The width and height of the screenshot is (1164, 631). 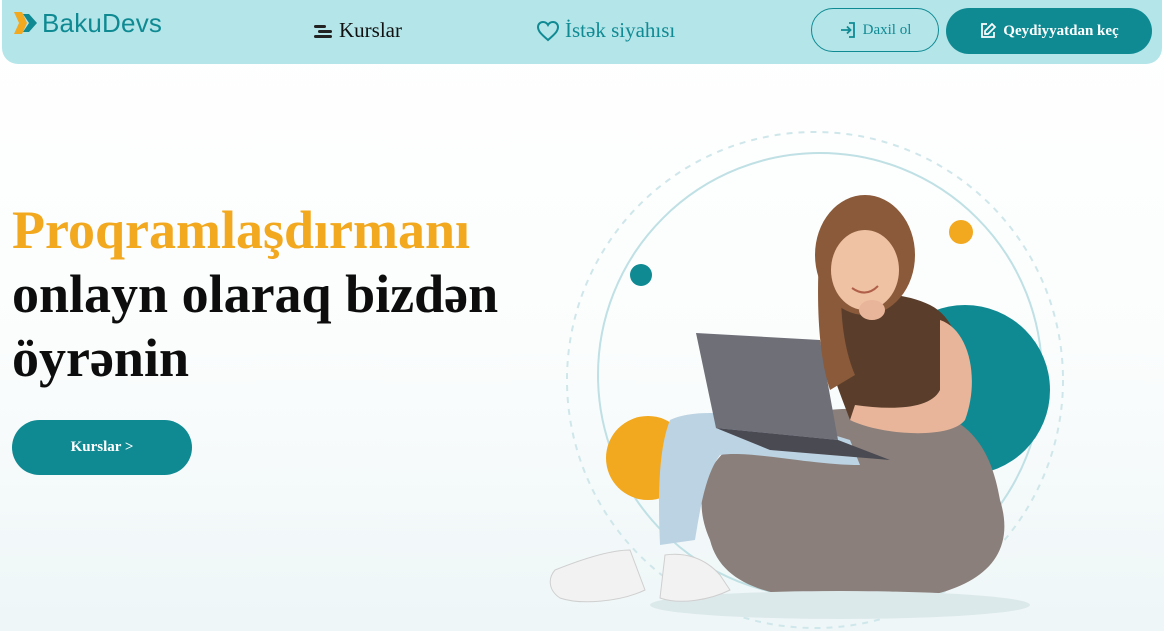 I want to click on shoe-right, so click(x=695, y=577).